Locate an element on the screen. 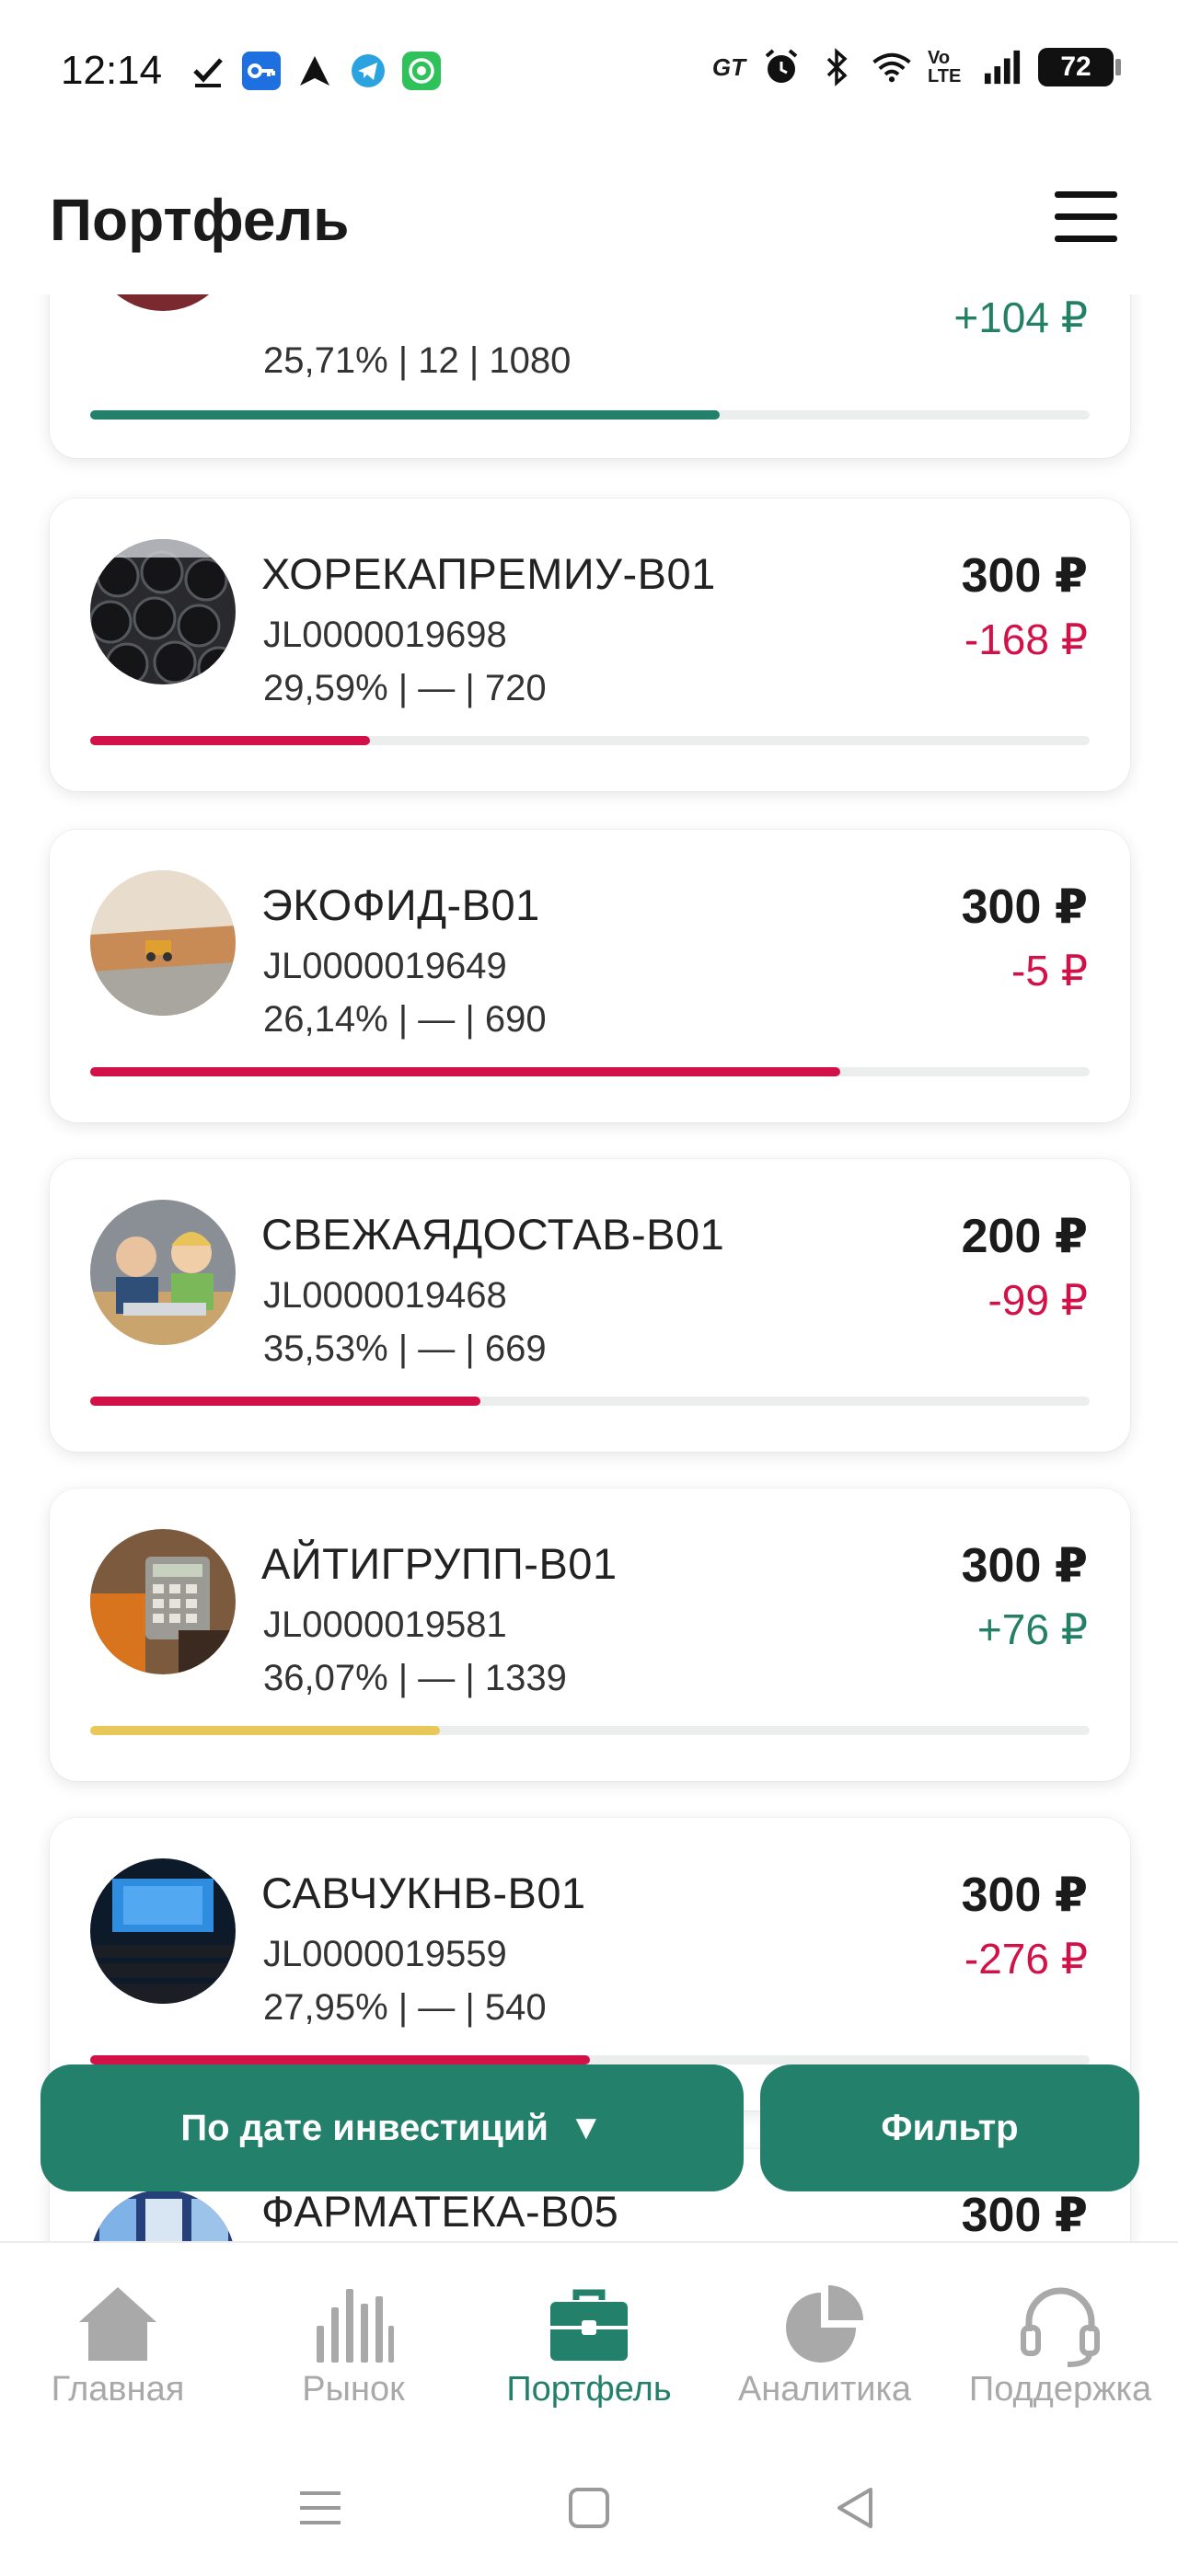 This screenshot has width=1178, height=2576. app-header: Портфель is located at coordinates (589, 216).